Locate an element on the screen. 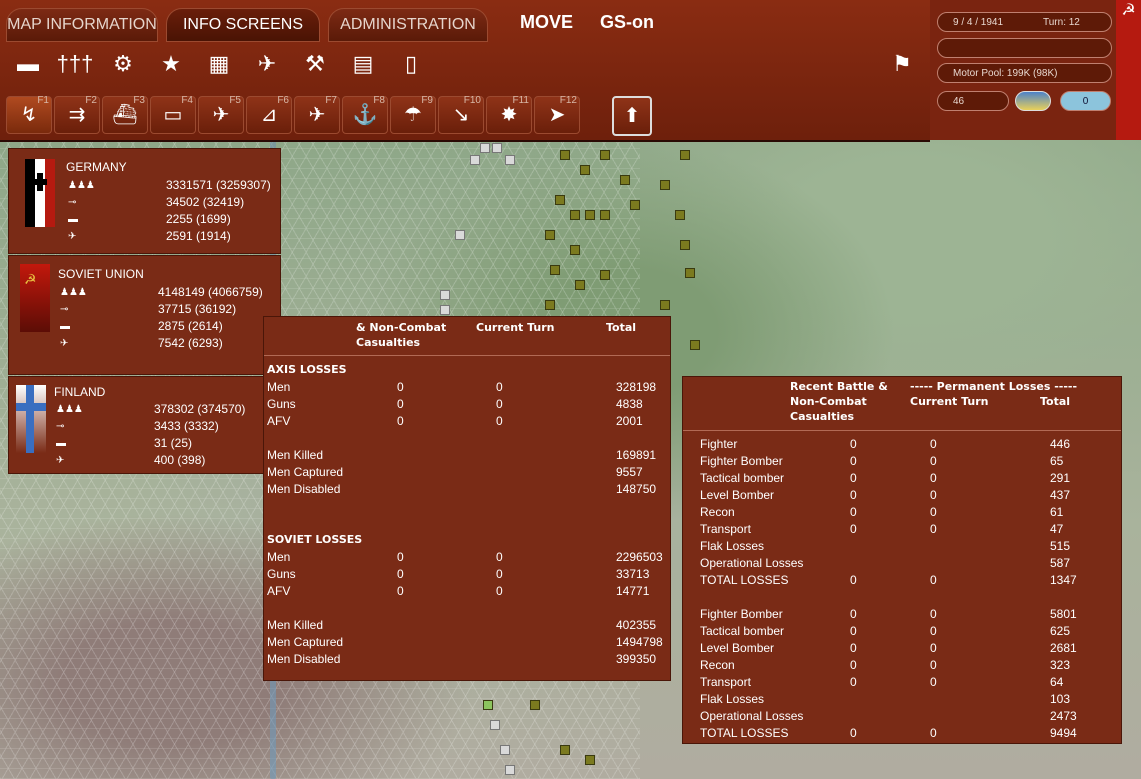  motor-pool: Motor Pool: 199K (98K) is located at coordinates (1024, 73).